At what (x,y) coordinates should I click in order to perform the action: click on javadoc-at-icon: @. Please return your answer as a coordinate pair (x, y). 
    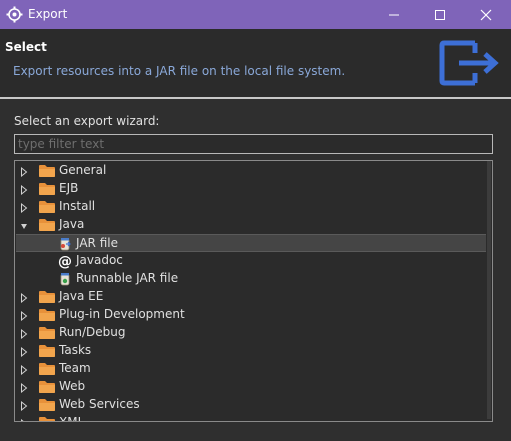
    Looking at the image, I should click on (65, 261).